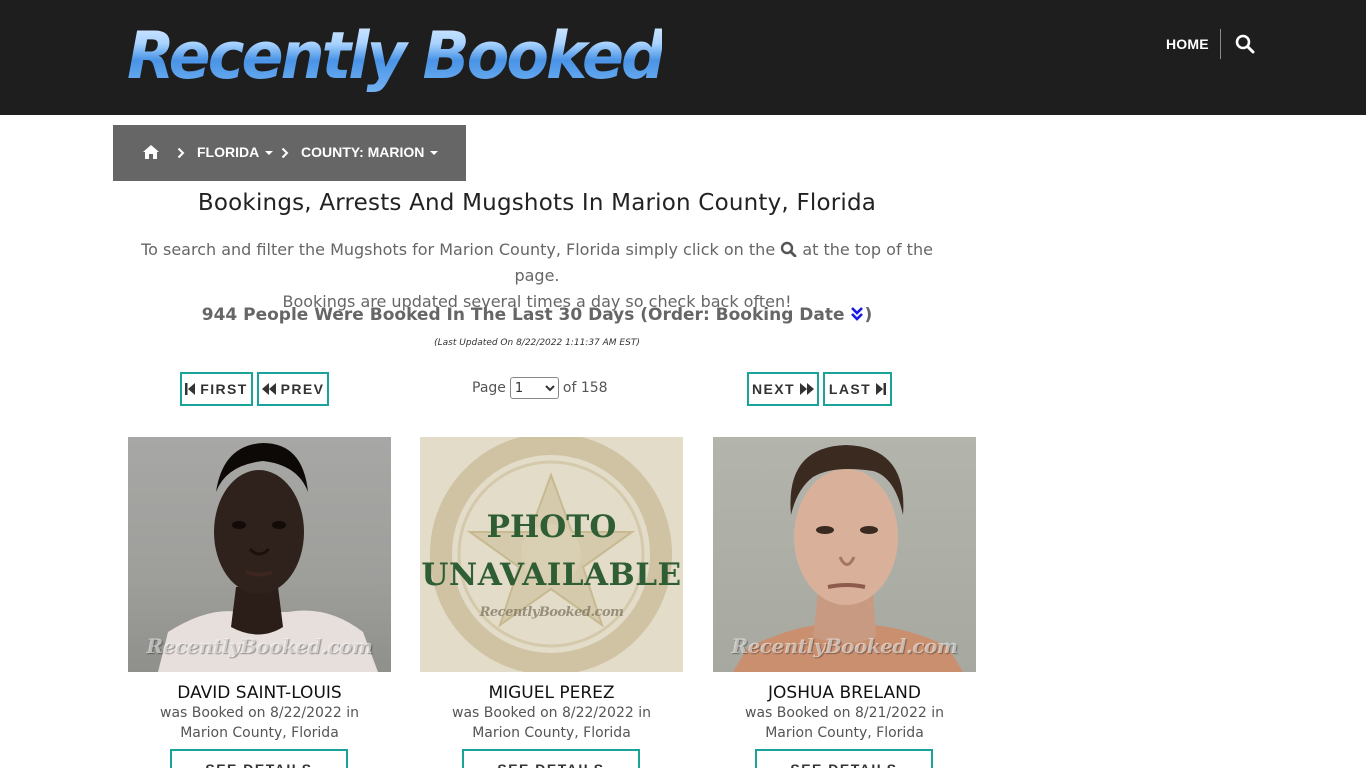 This screenshot has height=768, width=1366. I want to click on prev-page-button: PREV, so click(293, 389).